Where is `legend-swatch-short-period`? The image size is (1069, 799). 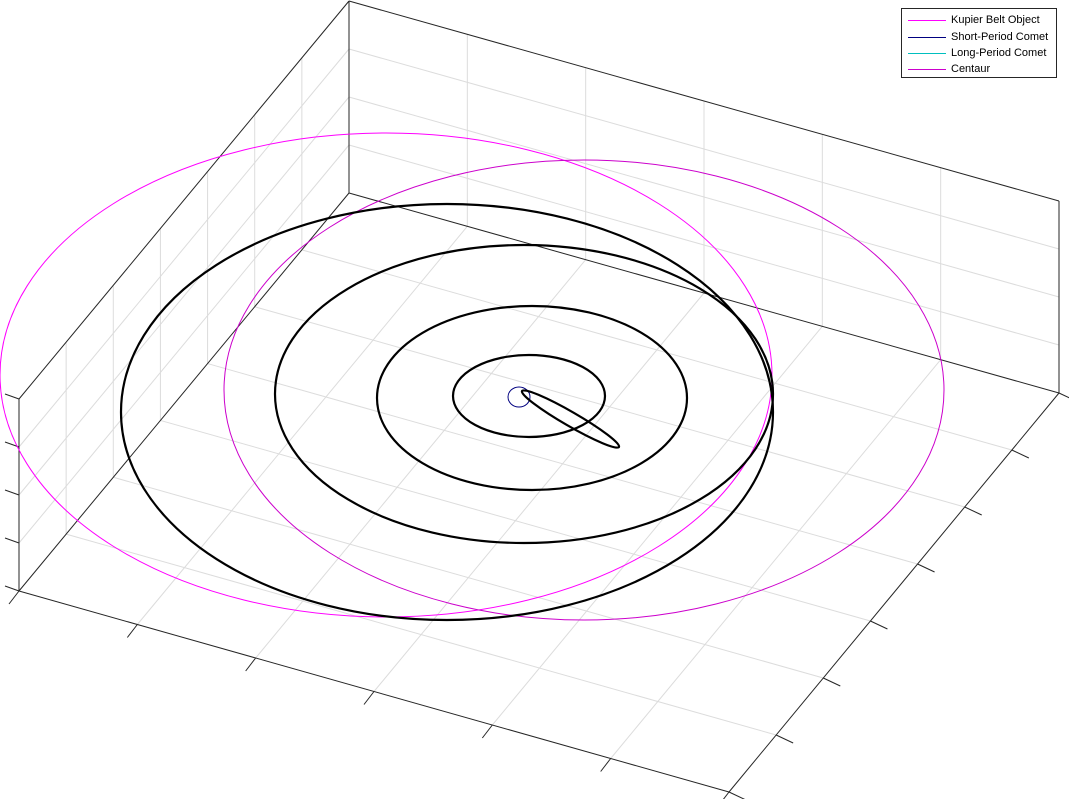 legend-swatch-short-period is located at coordinates (927, 37).